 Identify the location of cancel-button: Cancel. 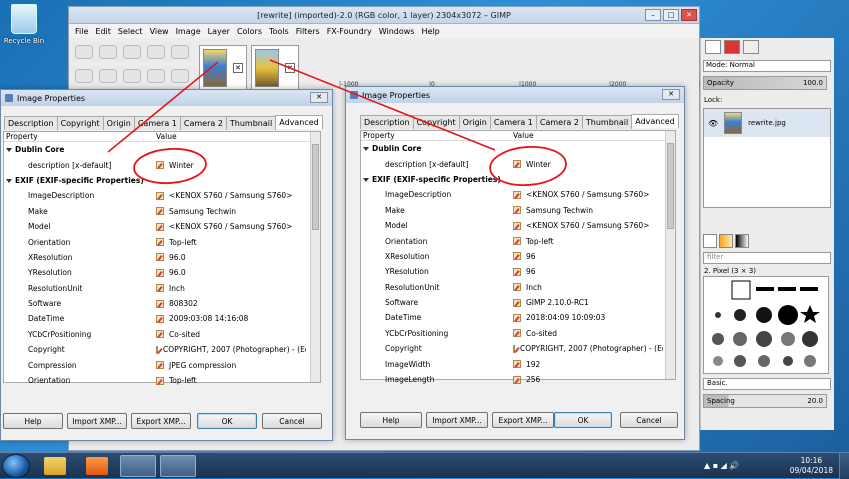
(292, 421).